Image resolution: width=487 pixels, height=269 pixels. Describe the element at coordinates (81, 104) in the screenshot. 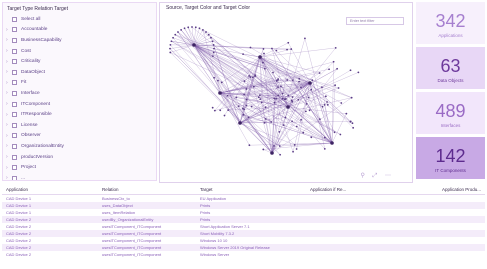

I see `filter-item: › ITComponent` at that location.